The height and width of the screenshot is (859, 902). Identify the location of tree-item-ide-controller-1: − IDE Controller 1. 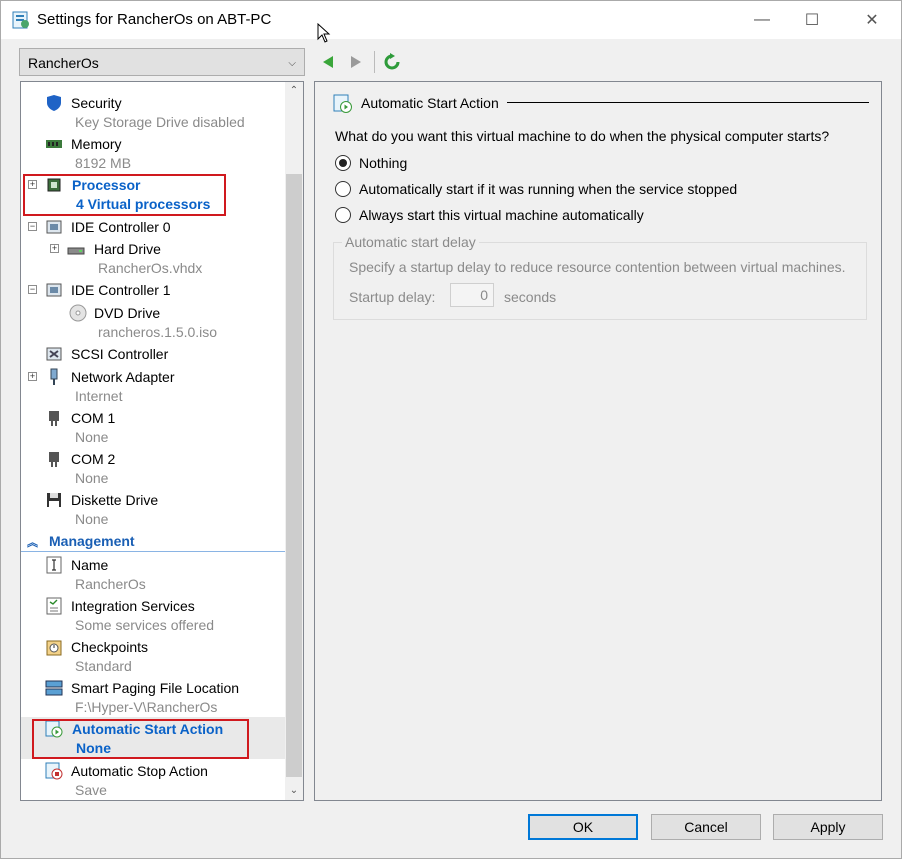
(153, 289).